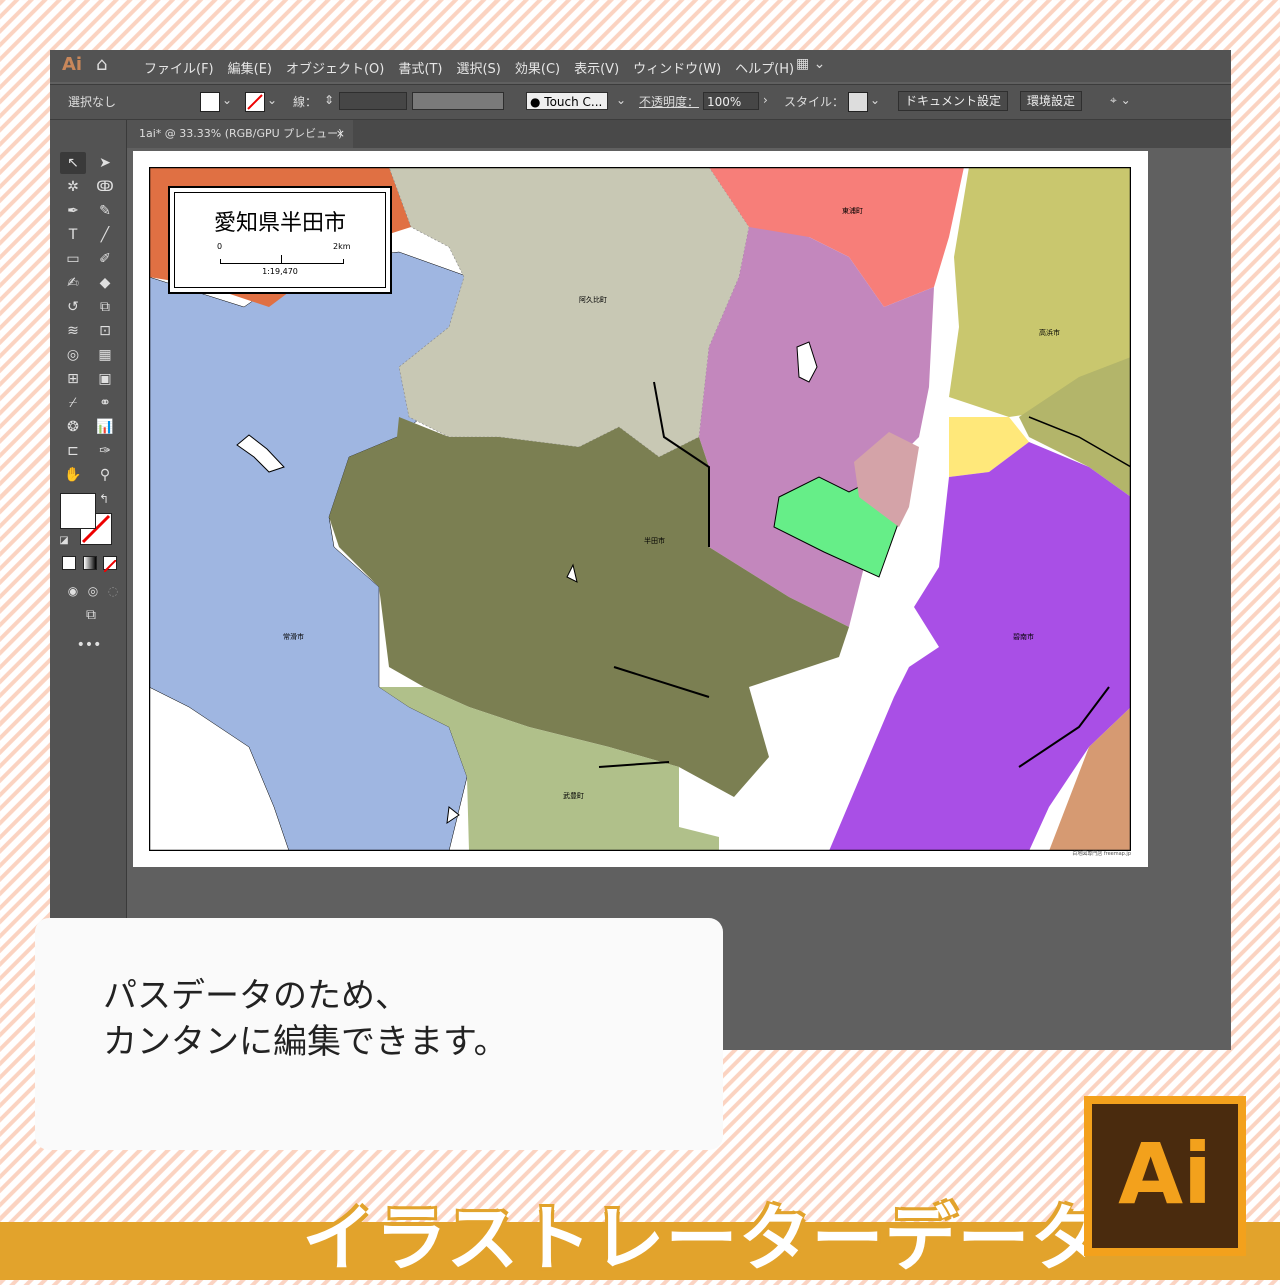 The image size is (1280, 1285). Describe the element at coordinates (227, 100) in the screenshot. I see `fill-dropdown-icon: ⌄` at that location.